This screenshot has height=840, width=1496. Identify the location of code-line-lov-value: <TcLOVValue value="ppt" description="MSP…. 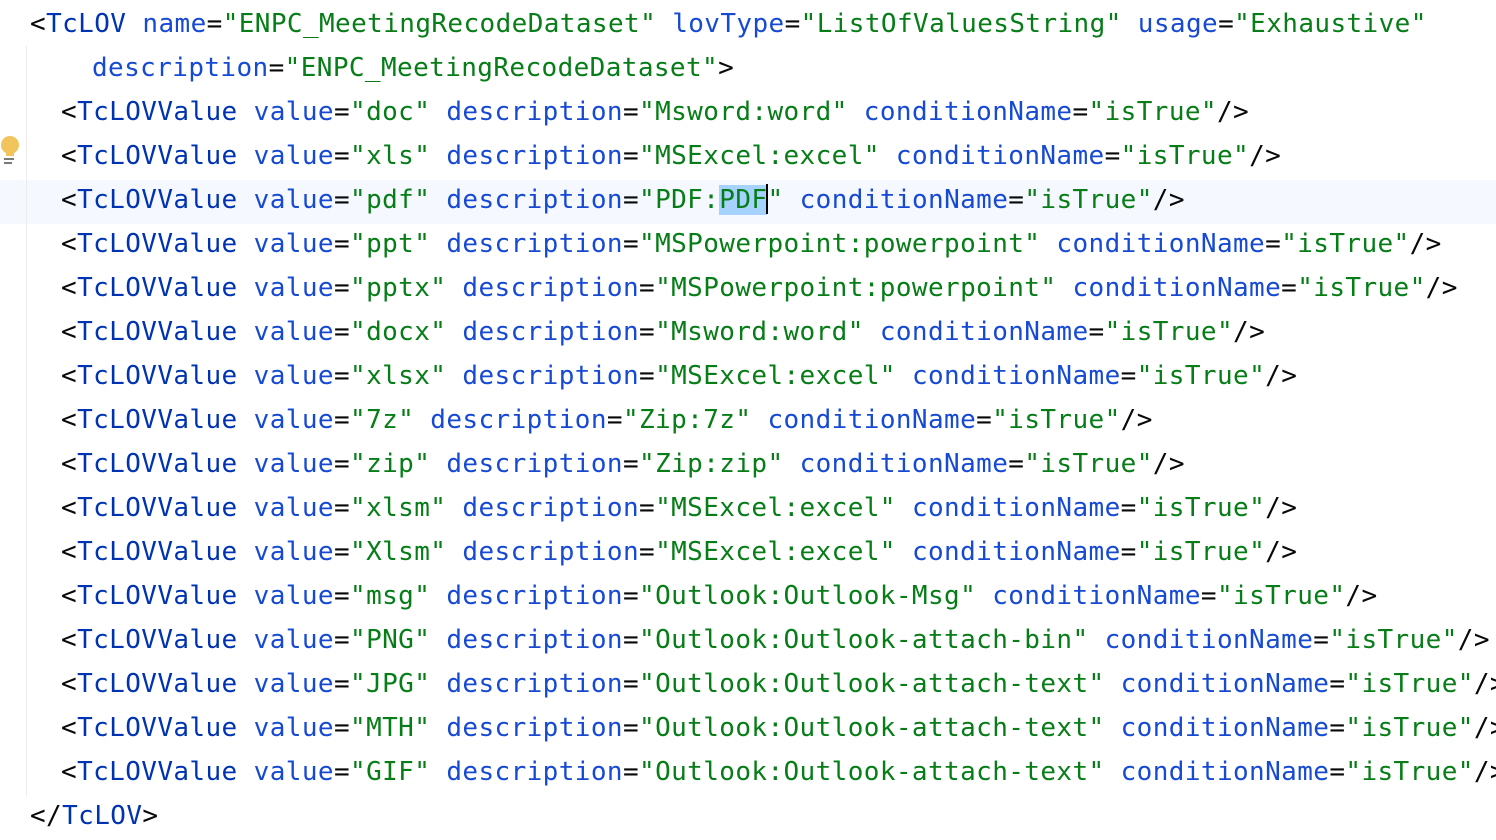
(736, 244).